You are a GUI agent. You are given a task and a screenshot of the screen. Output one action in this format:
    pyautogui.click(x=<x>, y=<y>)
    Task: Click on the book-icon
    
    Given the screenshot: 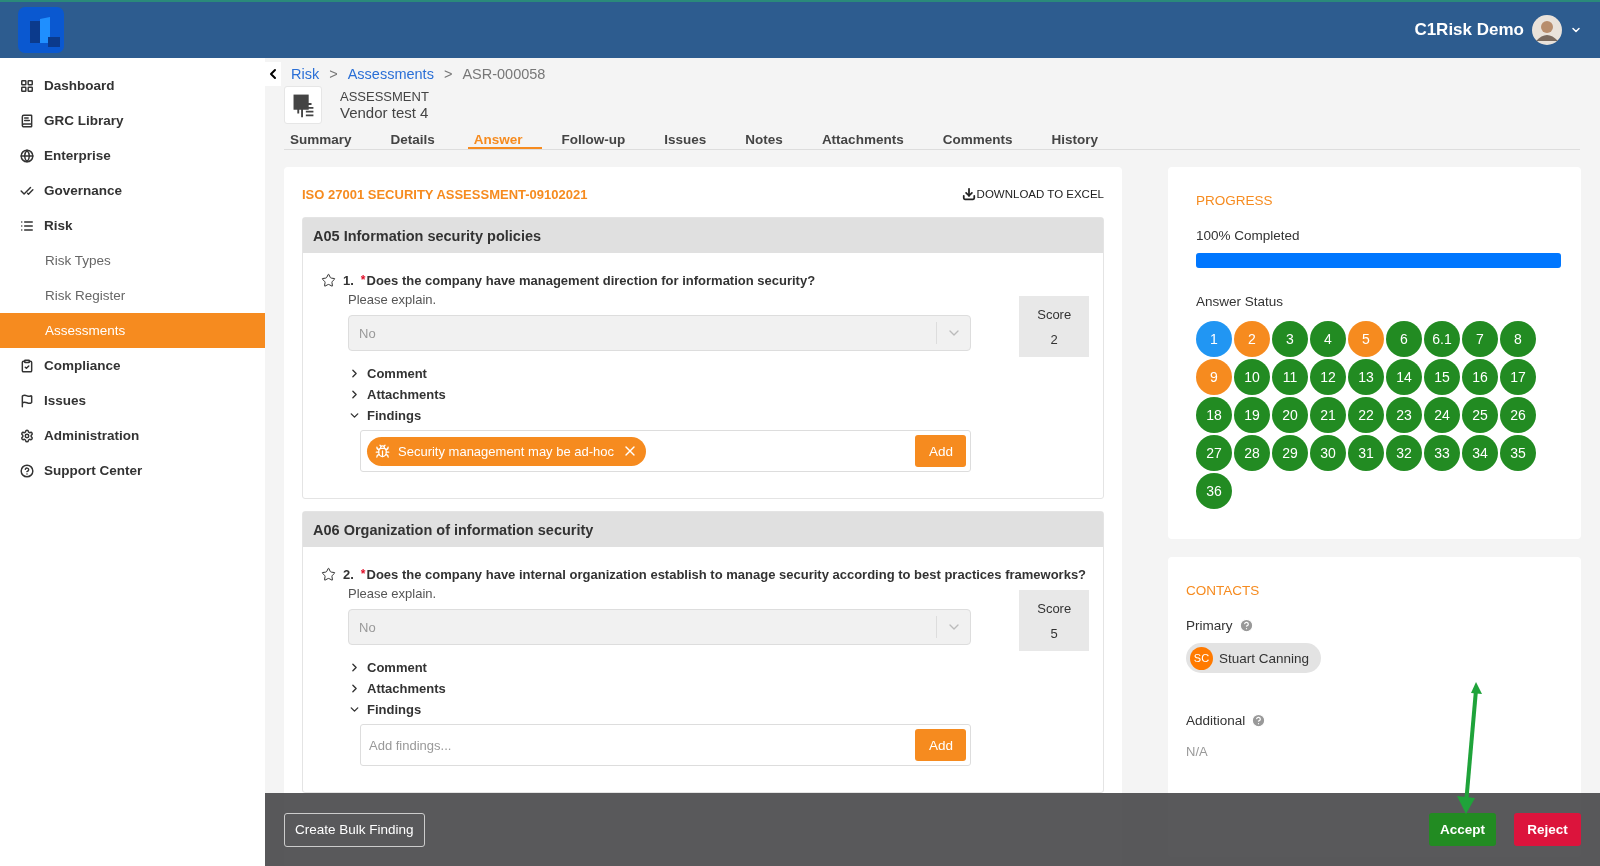 What is the action you would take?
    pyautogui.click(x=27, y=120)
    